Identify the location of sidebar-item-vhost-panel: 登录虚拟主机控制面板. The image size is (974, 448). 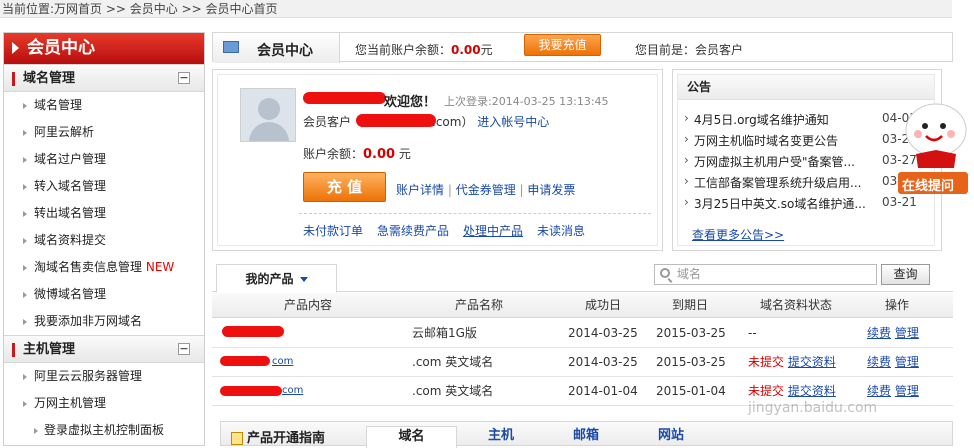
(104, 430).